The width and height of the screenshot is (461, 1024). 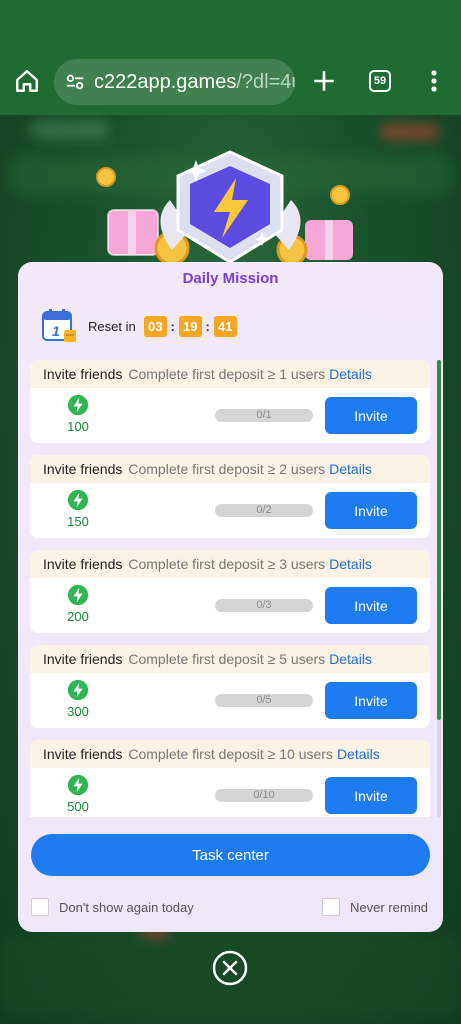 What do you see at coordinates (230, 278) in the screenshot?
I see `dialog-title: Daily Mission` at bounding box center [230, 278].